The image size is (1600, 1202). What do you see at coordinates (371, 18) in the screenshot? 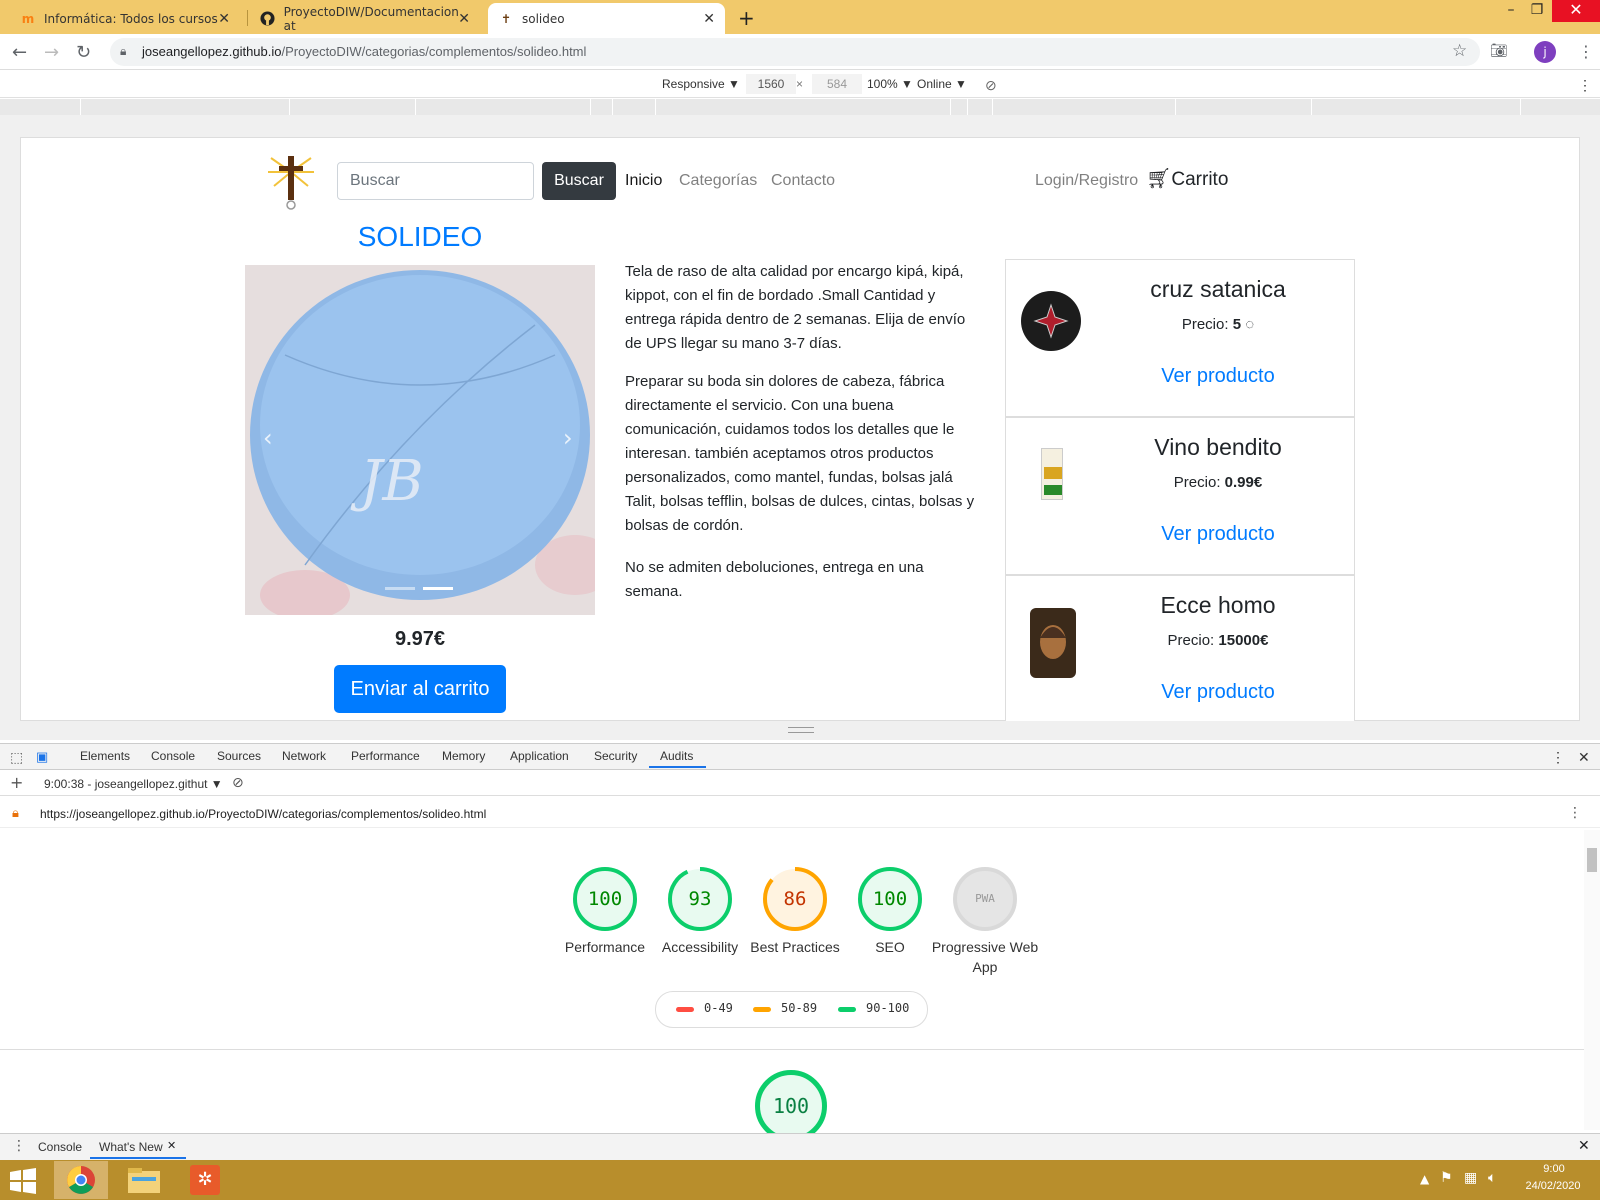
I see `tab-title: ProyectoDIW/Documentacion at` at bounding box center [371, 18].